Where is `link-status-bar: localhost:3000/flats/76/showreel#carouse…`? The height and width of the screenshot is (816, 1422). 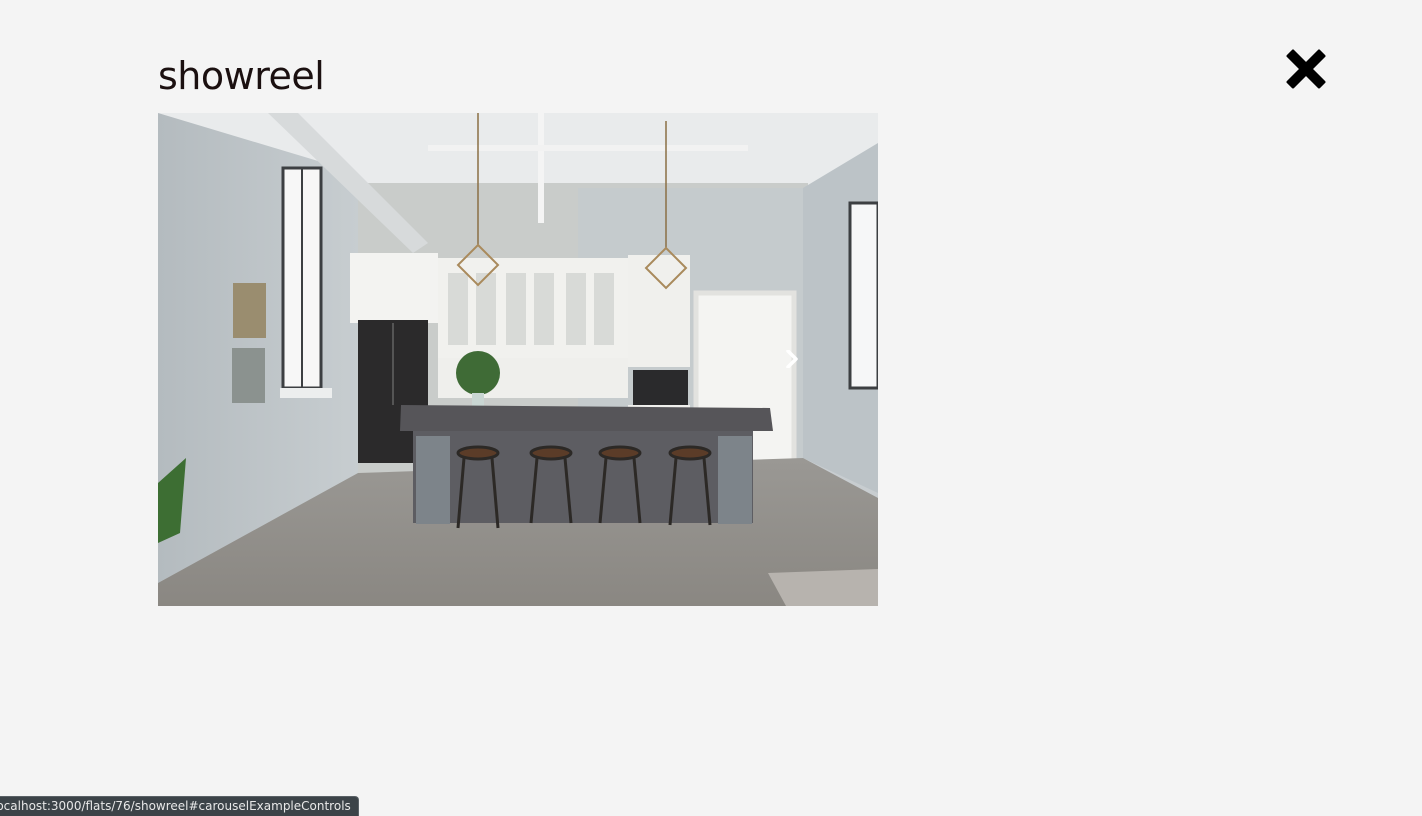
link-status-bar: localhost:3000/flats/76/showreel#carouse… is located at coordinates (179, 806).